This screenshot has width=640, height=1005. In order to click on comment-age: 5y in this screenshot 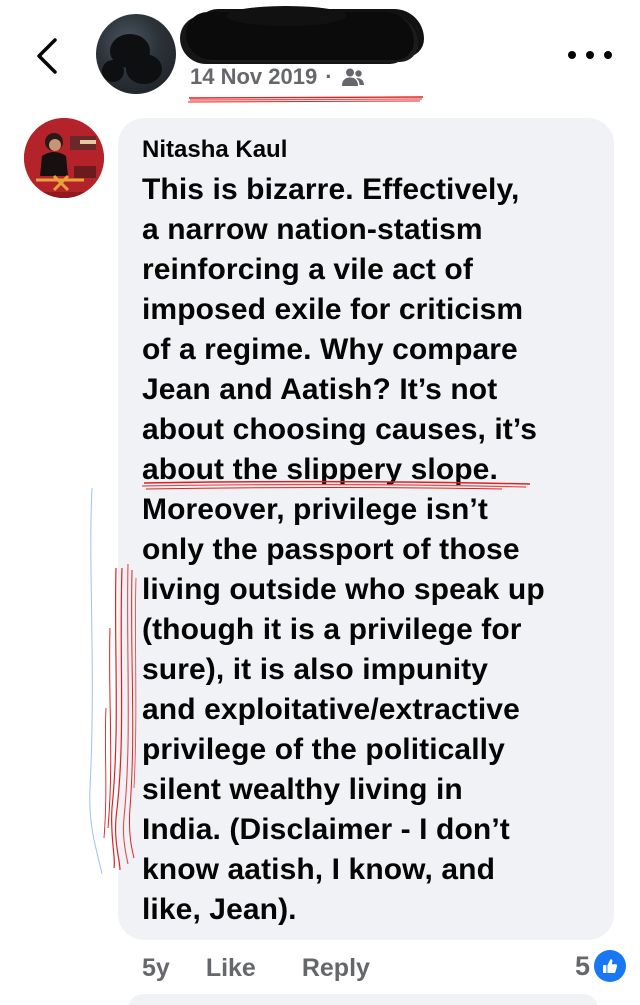, I will do `click(156, 968)`.